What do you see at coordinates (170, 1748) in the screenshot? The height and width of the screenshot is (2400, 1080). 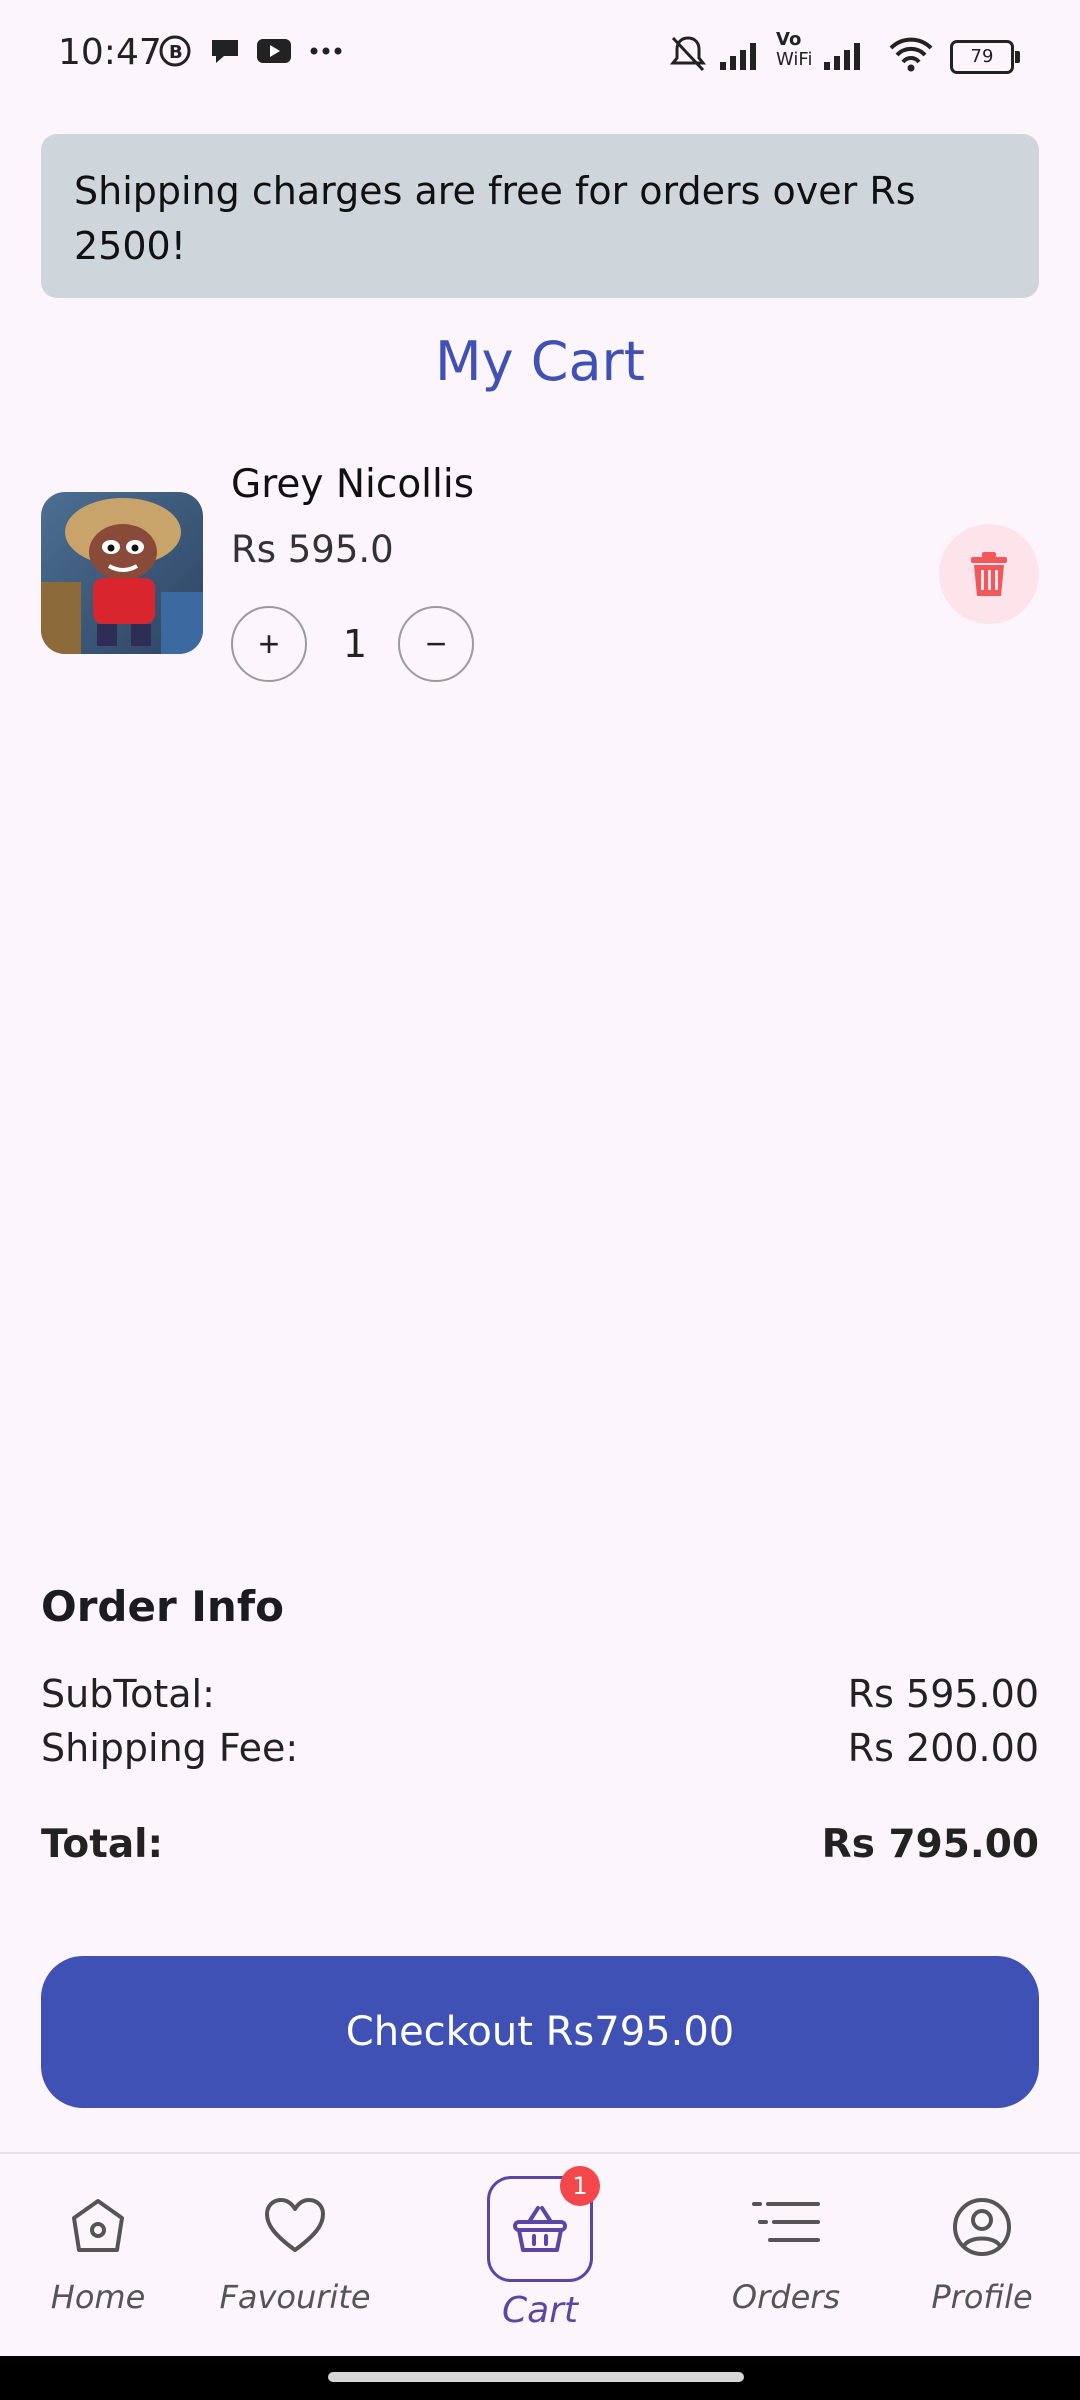 I see `shipping-fee-label: Shipping Fee:` at bounding box center [170, 1748].